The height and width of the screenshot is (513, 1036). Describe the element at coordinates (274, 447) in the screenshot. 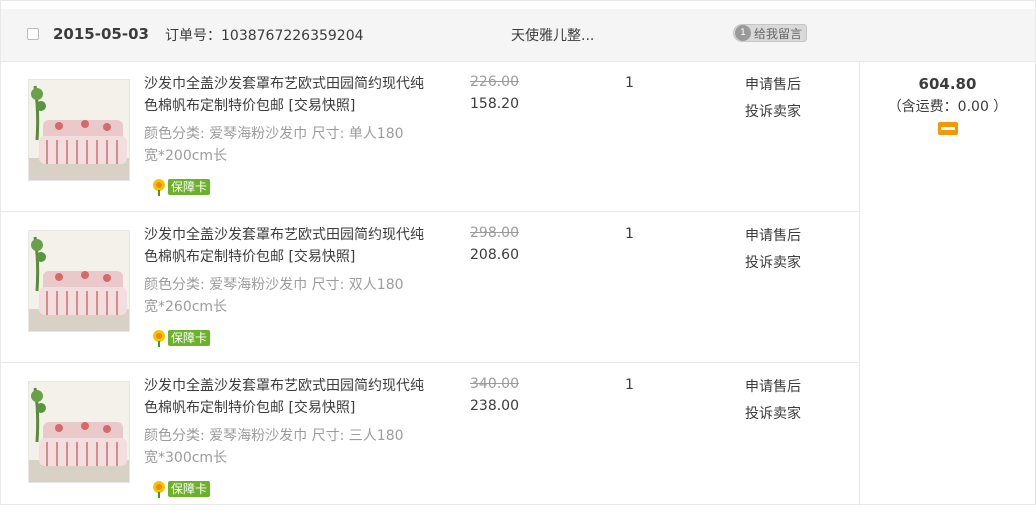

I see `product-sku: 颜色分类: 爱琴海粉沙发巾 尺寸: 三人180宽*300cm长` at that location.